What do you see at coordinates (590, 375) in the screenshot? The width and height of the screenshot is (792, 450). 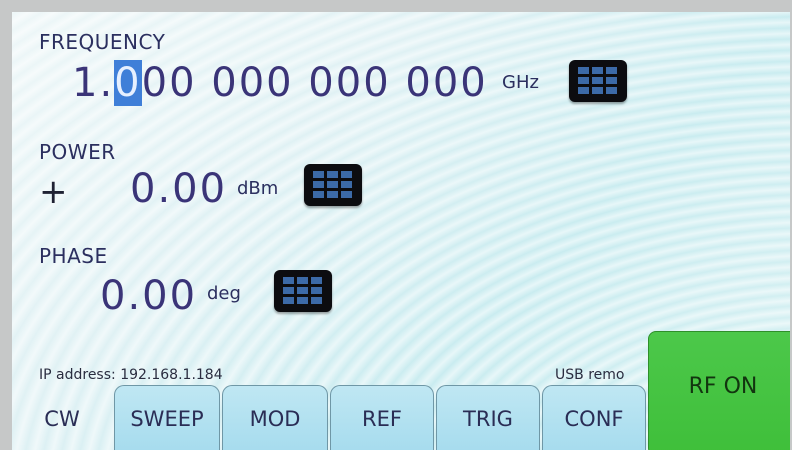 I see `usb-remote-status: USB remo` at bounding box center [590, 375].